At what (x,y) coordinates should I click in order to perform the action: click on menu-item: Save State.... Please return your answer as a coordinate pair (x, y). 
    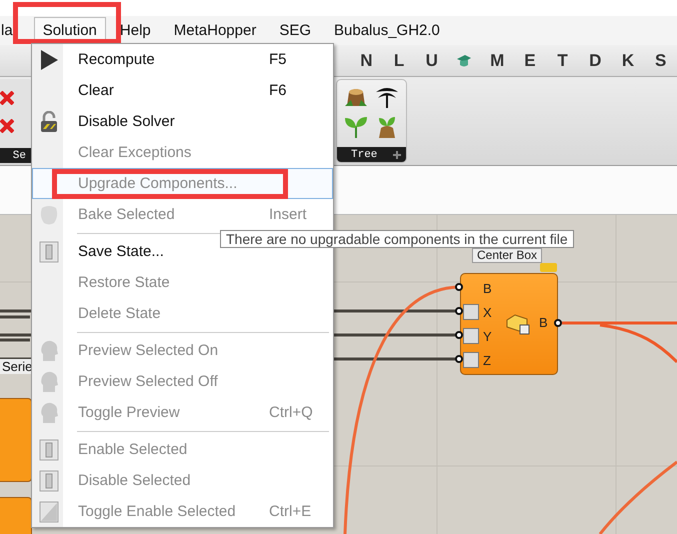
    Looking at the image, I should click on (98, 251).